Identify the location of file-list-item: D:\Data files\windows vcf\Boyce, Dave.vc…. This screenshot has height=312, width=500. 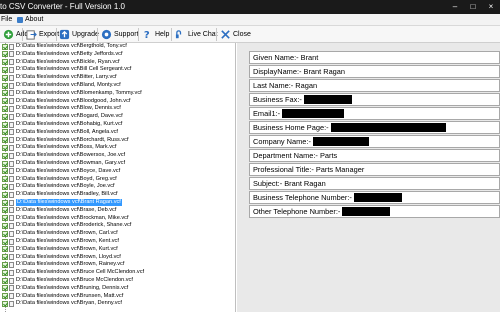
(61, 171).